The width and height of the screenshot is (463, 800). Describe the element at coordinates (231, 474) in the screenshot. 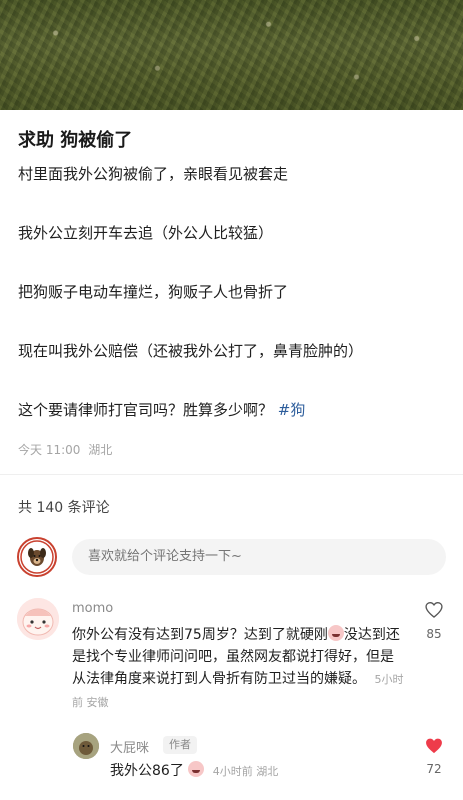

I see `divider` at that location.